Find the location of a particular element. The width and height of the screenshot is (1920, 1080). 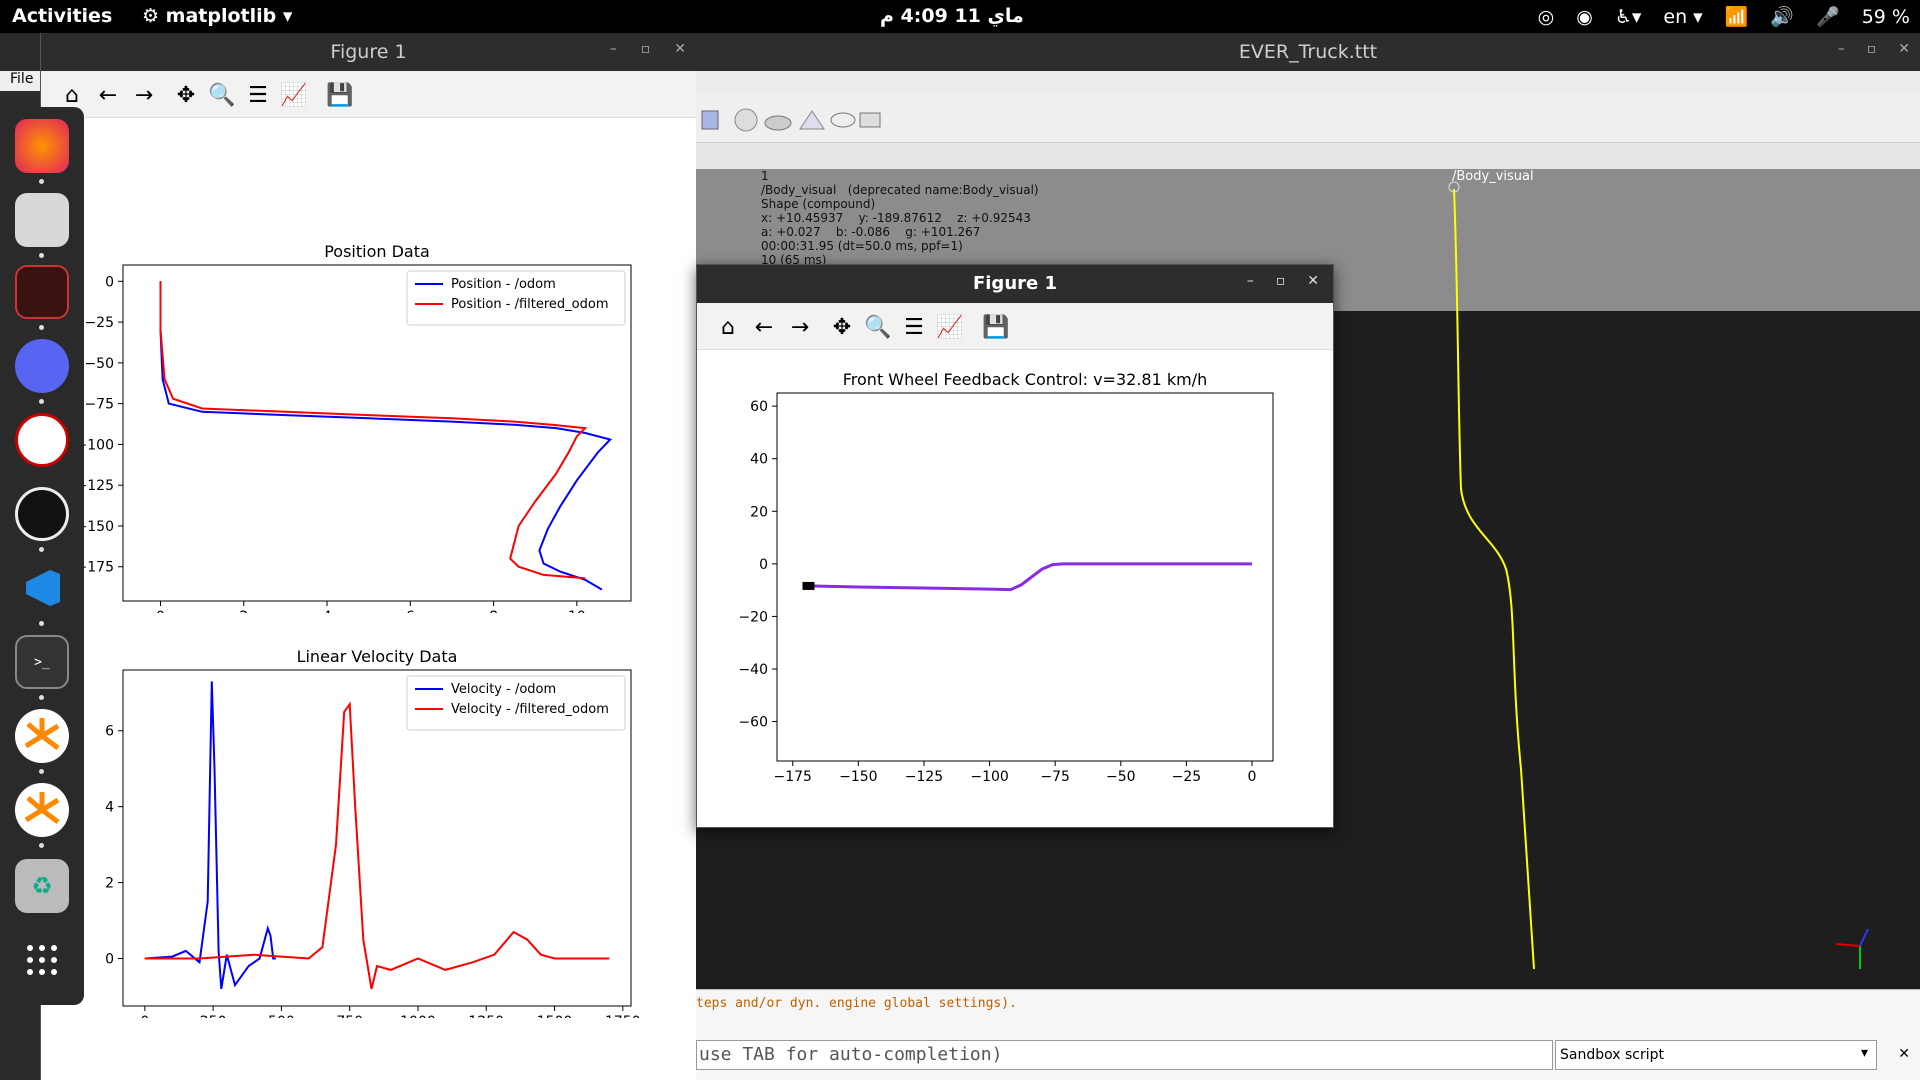

dock: >_ ♻ is located at coordinates (42, 556).